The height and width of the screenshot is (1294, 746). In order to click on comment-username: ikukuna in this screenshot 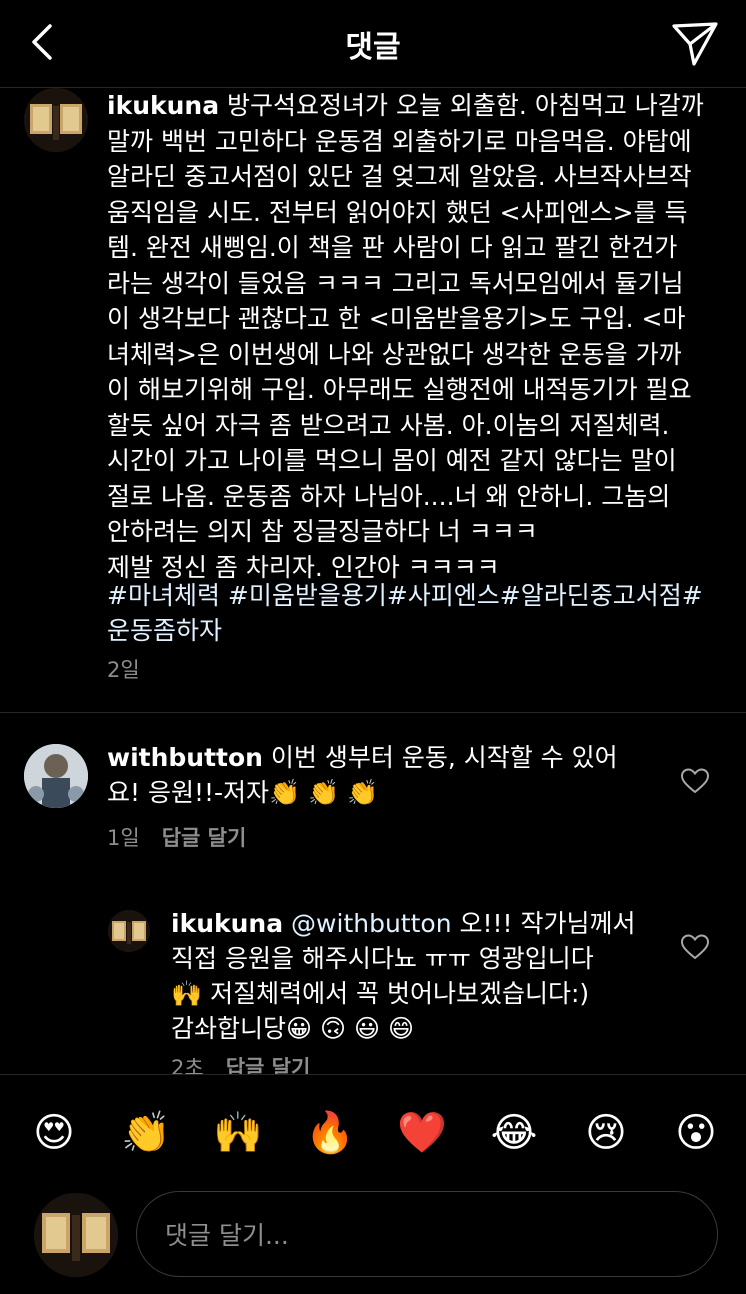, I will do `click(227, 923)`.